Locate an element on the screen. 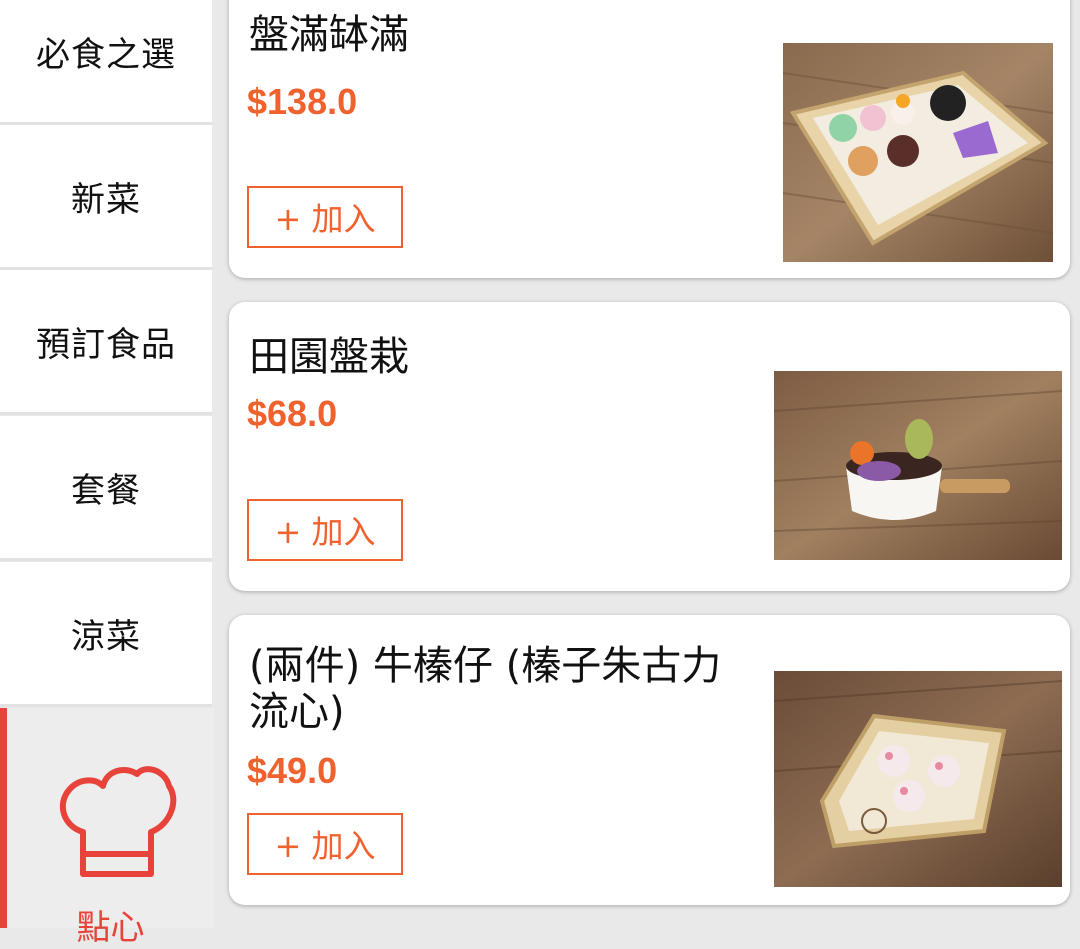 This screenshot has height=949, width=1080. active-category-label: 點心 is located at coordinates (110, 928).